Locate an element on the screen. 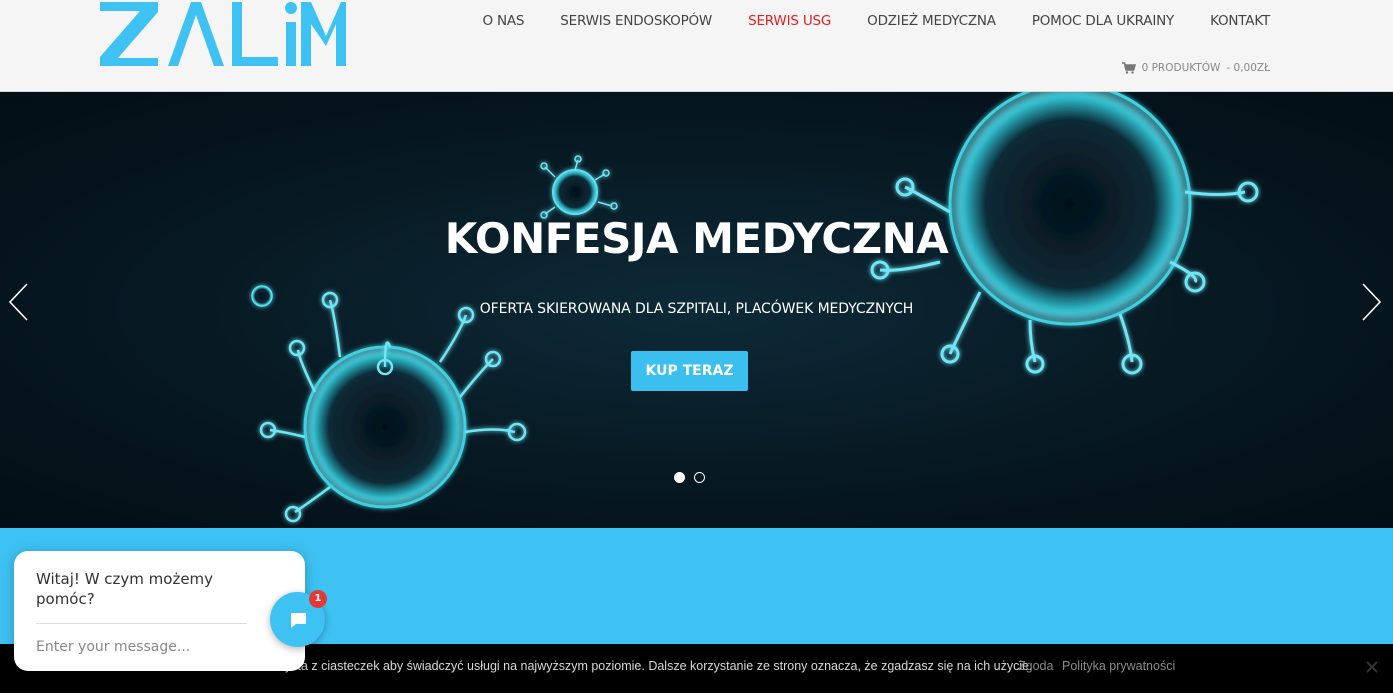  cart-summary: 0 PRODUKTÓW - 0,00ZŁ is located at coordinates (1195, 68).